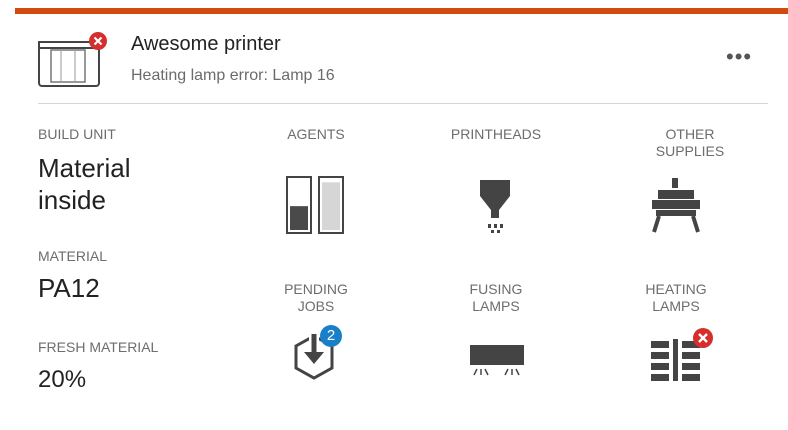  I want to click on supplies-icon, so click(676, 205).